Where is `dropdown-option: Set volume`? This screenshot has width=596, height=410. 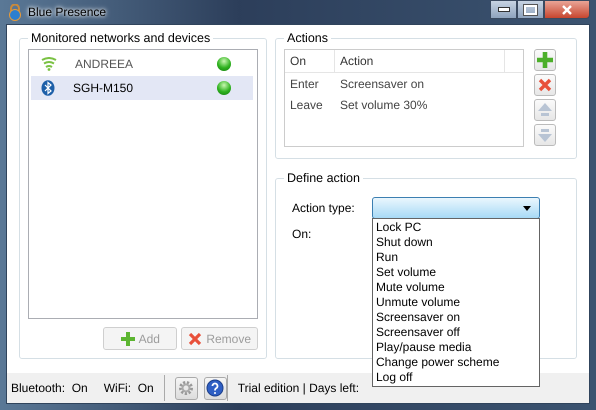
dropdown-option: Set volume is located at coordinates (456, 272).